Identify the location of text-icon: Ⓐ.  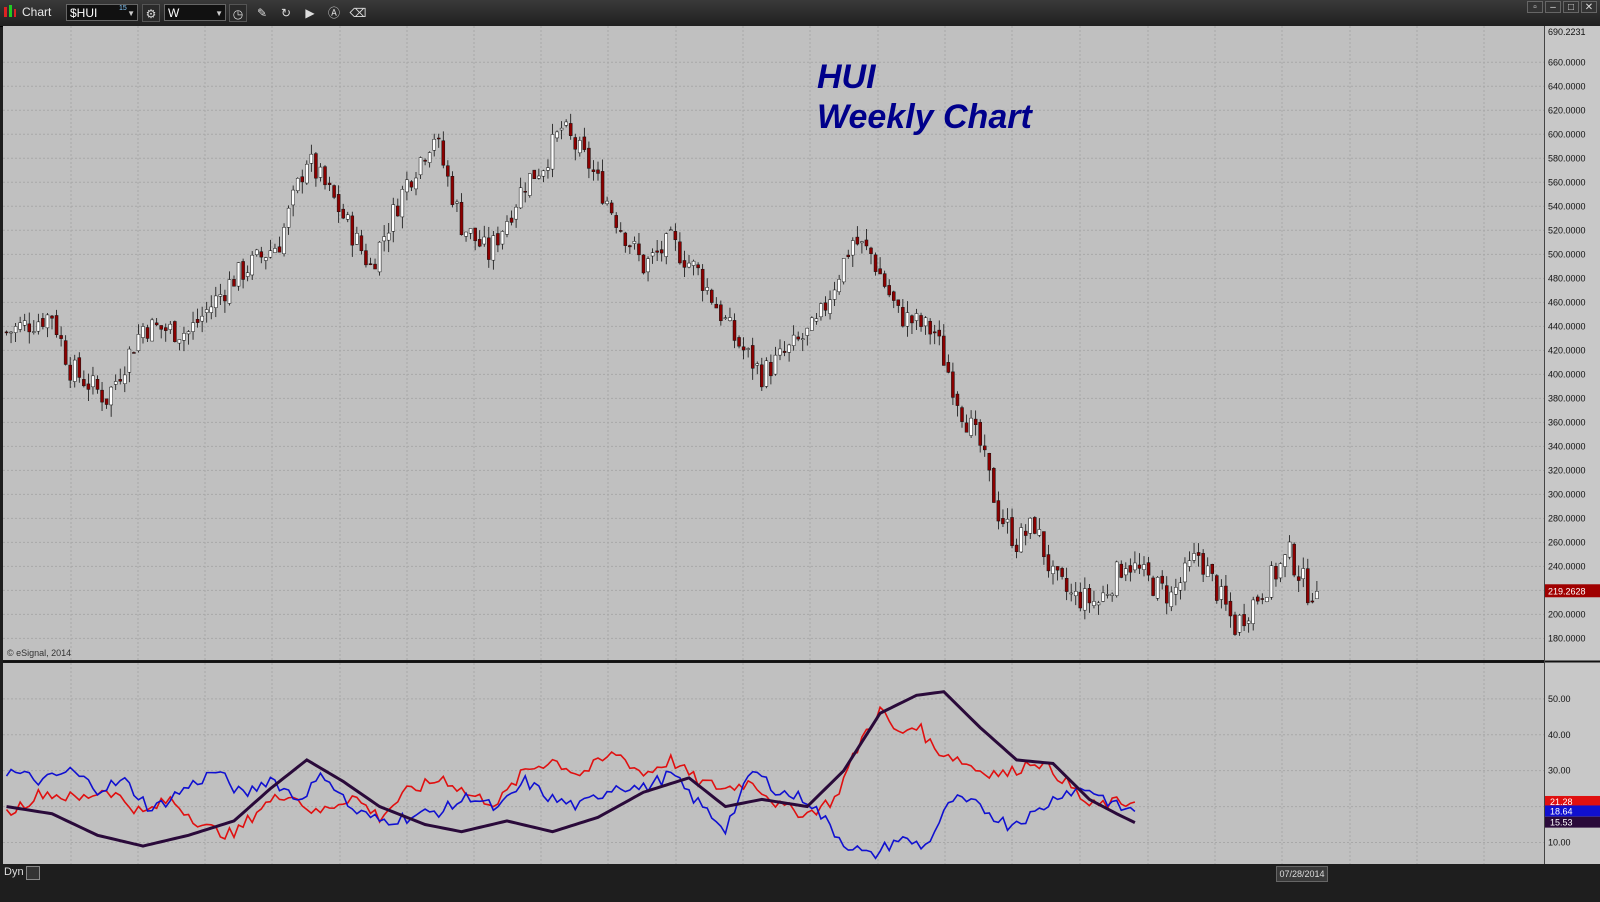
(334, 13).